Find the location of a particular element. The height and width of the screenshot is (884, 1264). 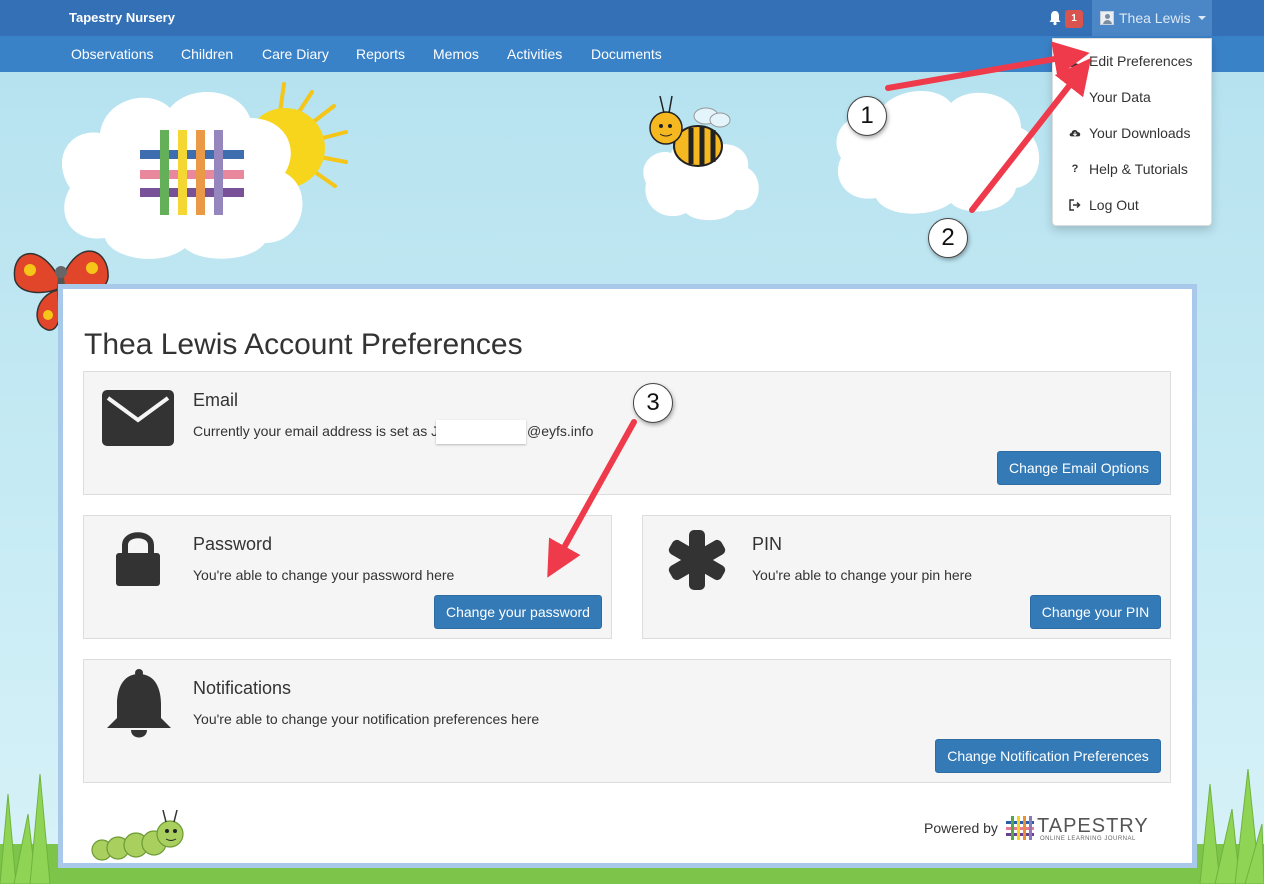

user-menu-toggle: Thea Lewis is located at coordinates (1152, 18).